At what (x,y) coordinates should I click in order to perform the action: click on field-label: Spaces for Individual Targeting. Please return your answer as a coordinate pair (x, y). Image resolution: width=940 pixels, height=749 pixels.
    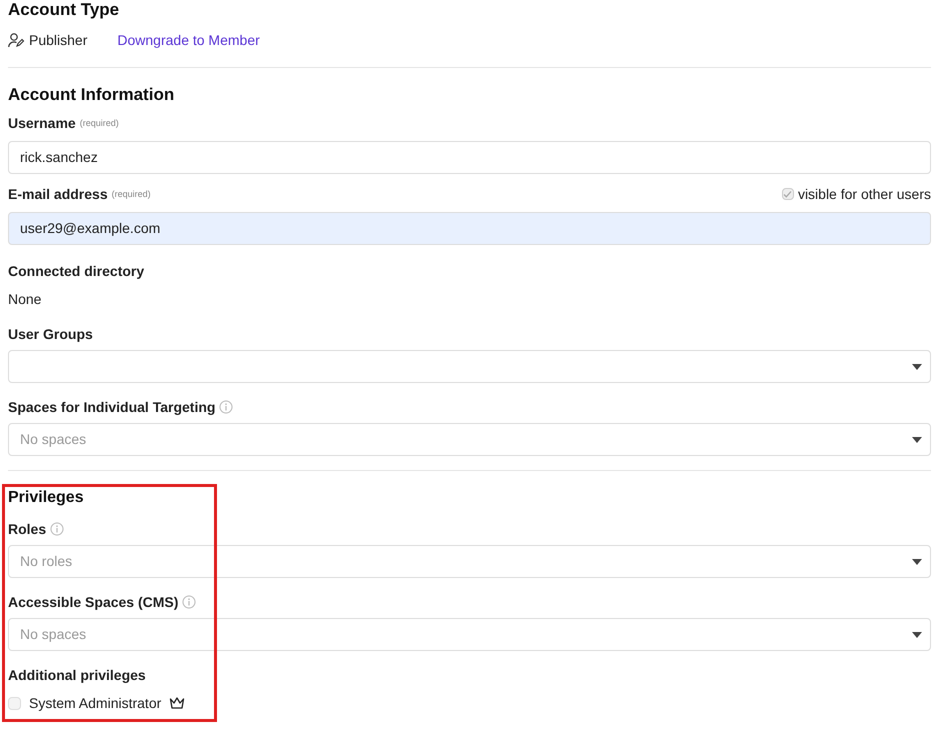
    Looking at the image, I should click on (112, 407).